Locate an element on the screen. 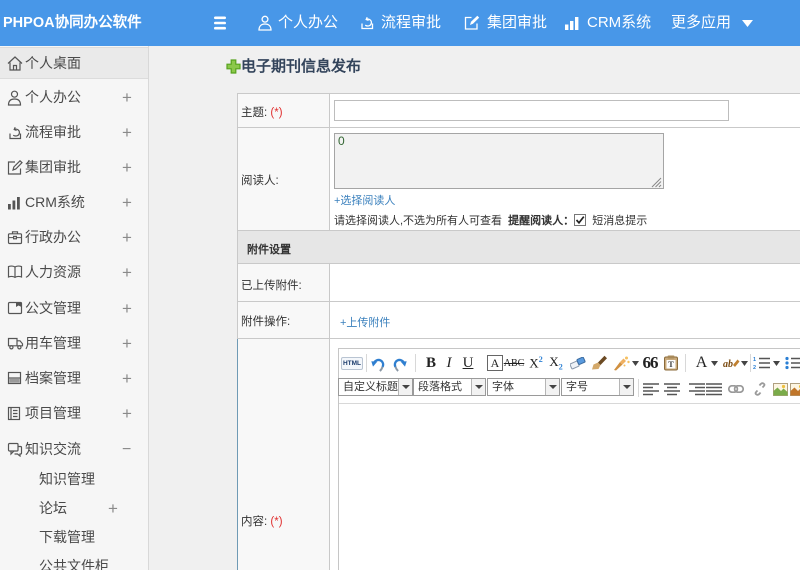 This screenshot has height=570, width=800. svg-text: 1 is located at coordinates (754, 360).